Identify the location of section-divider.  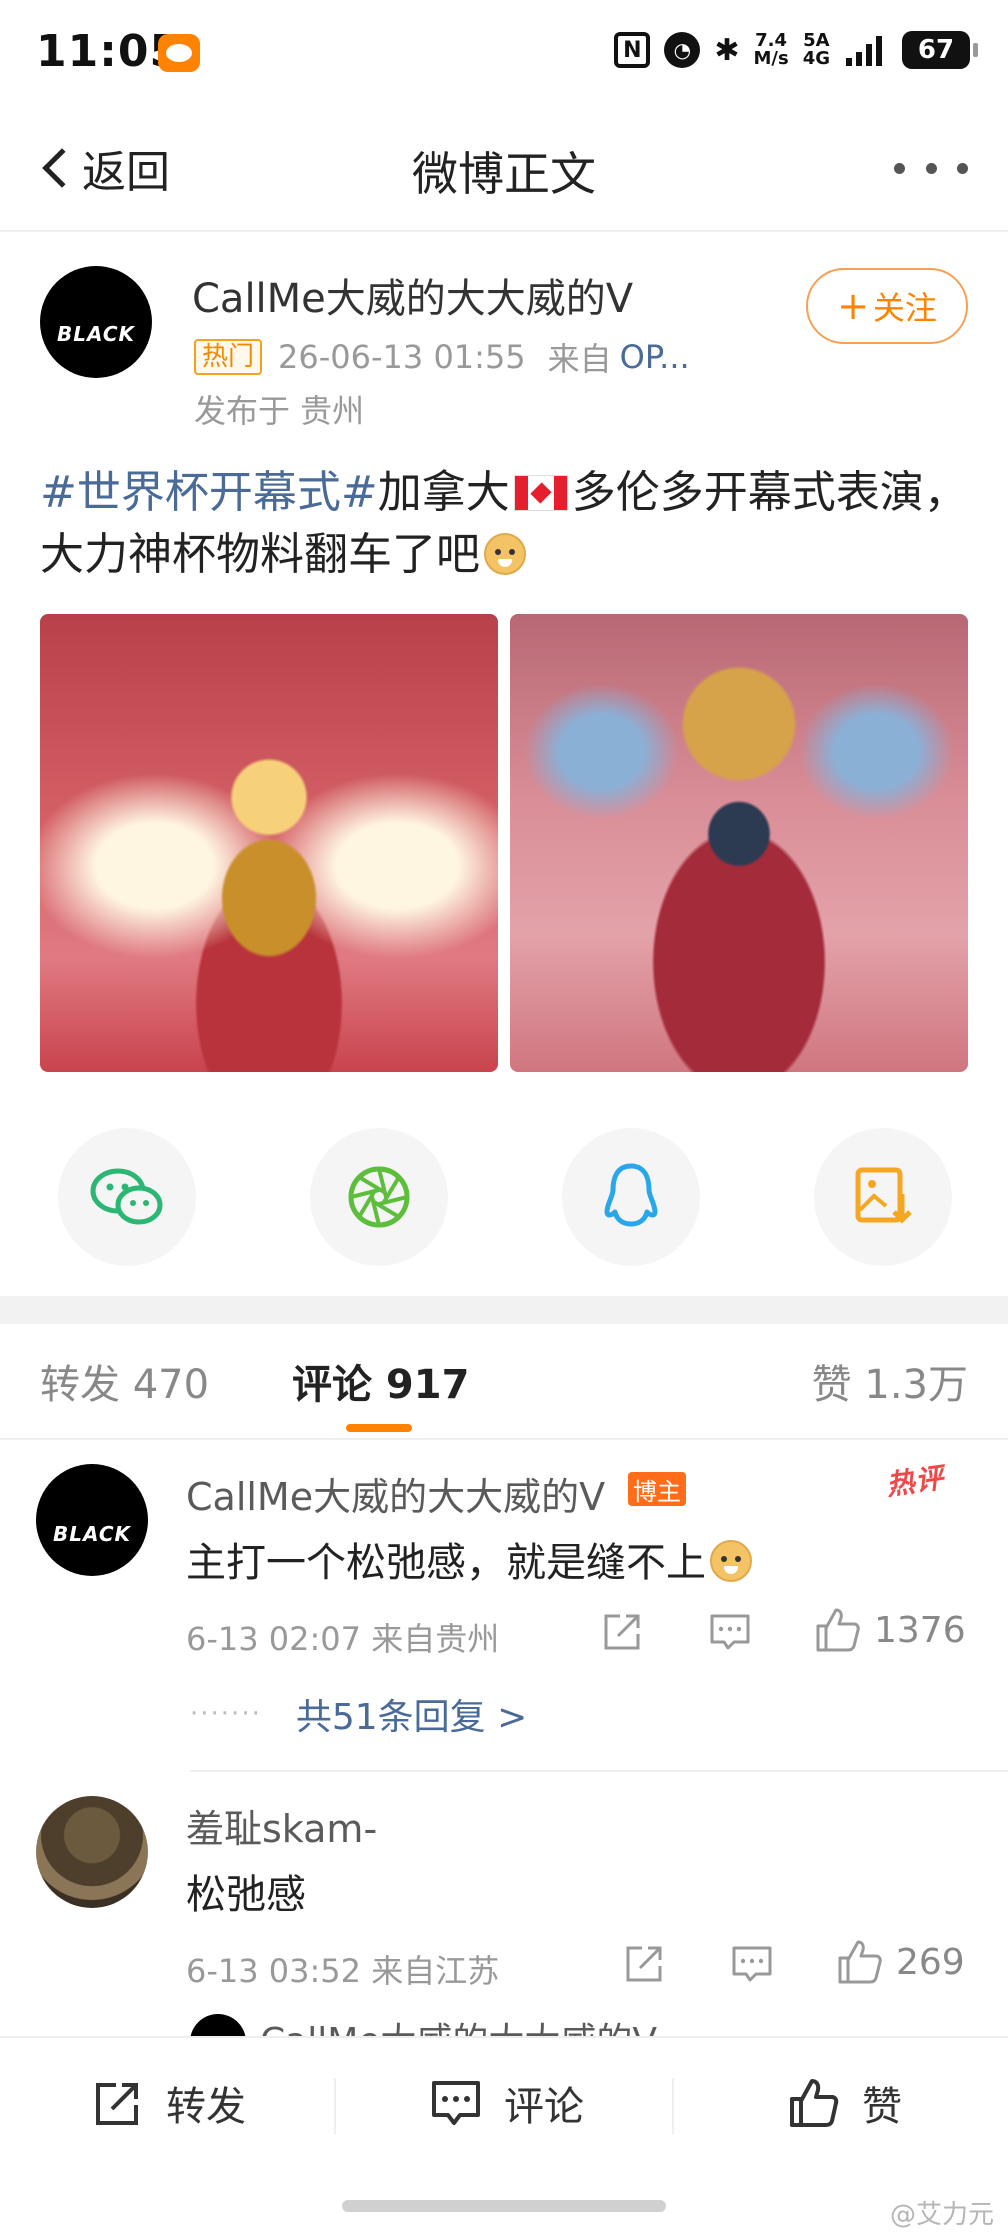
(504, 1310).